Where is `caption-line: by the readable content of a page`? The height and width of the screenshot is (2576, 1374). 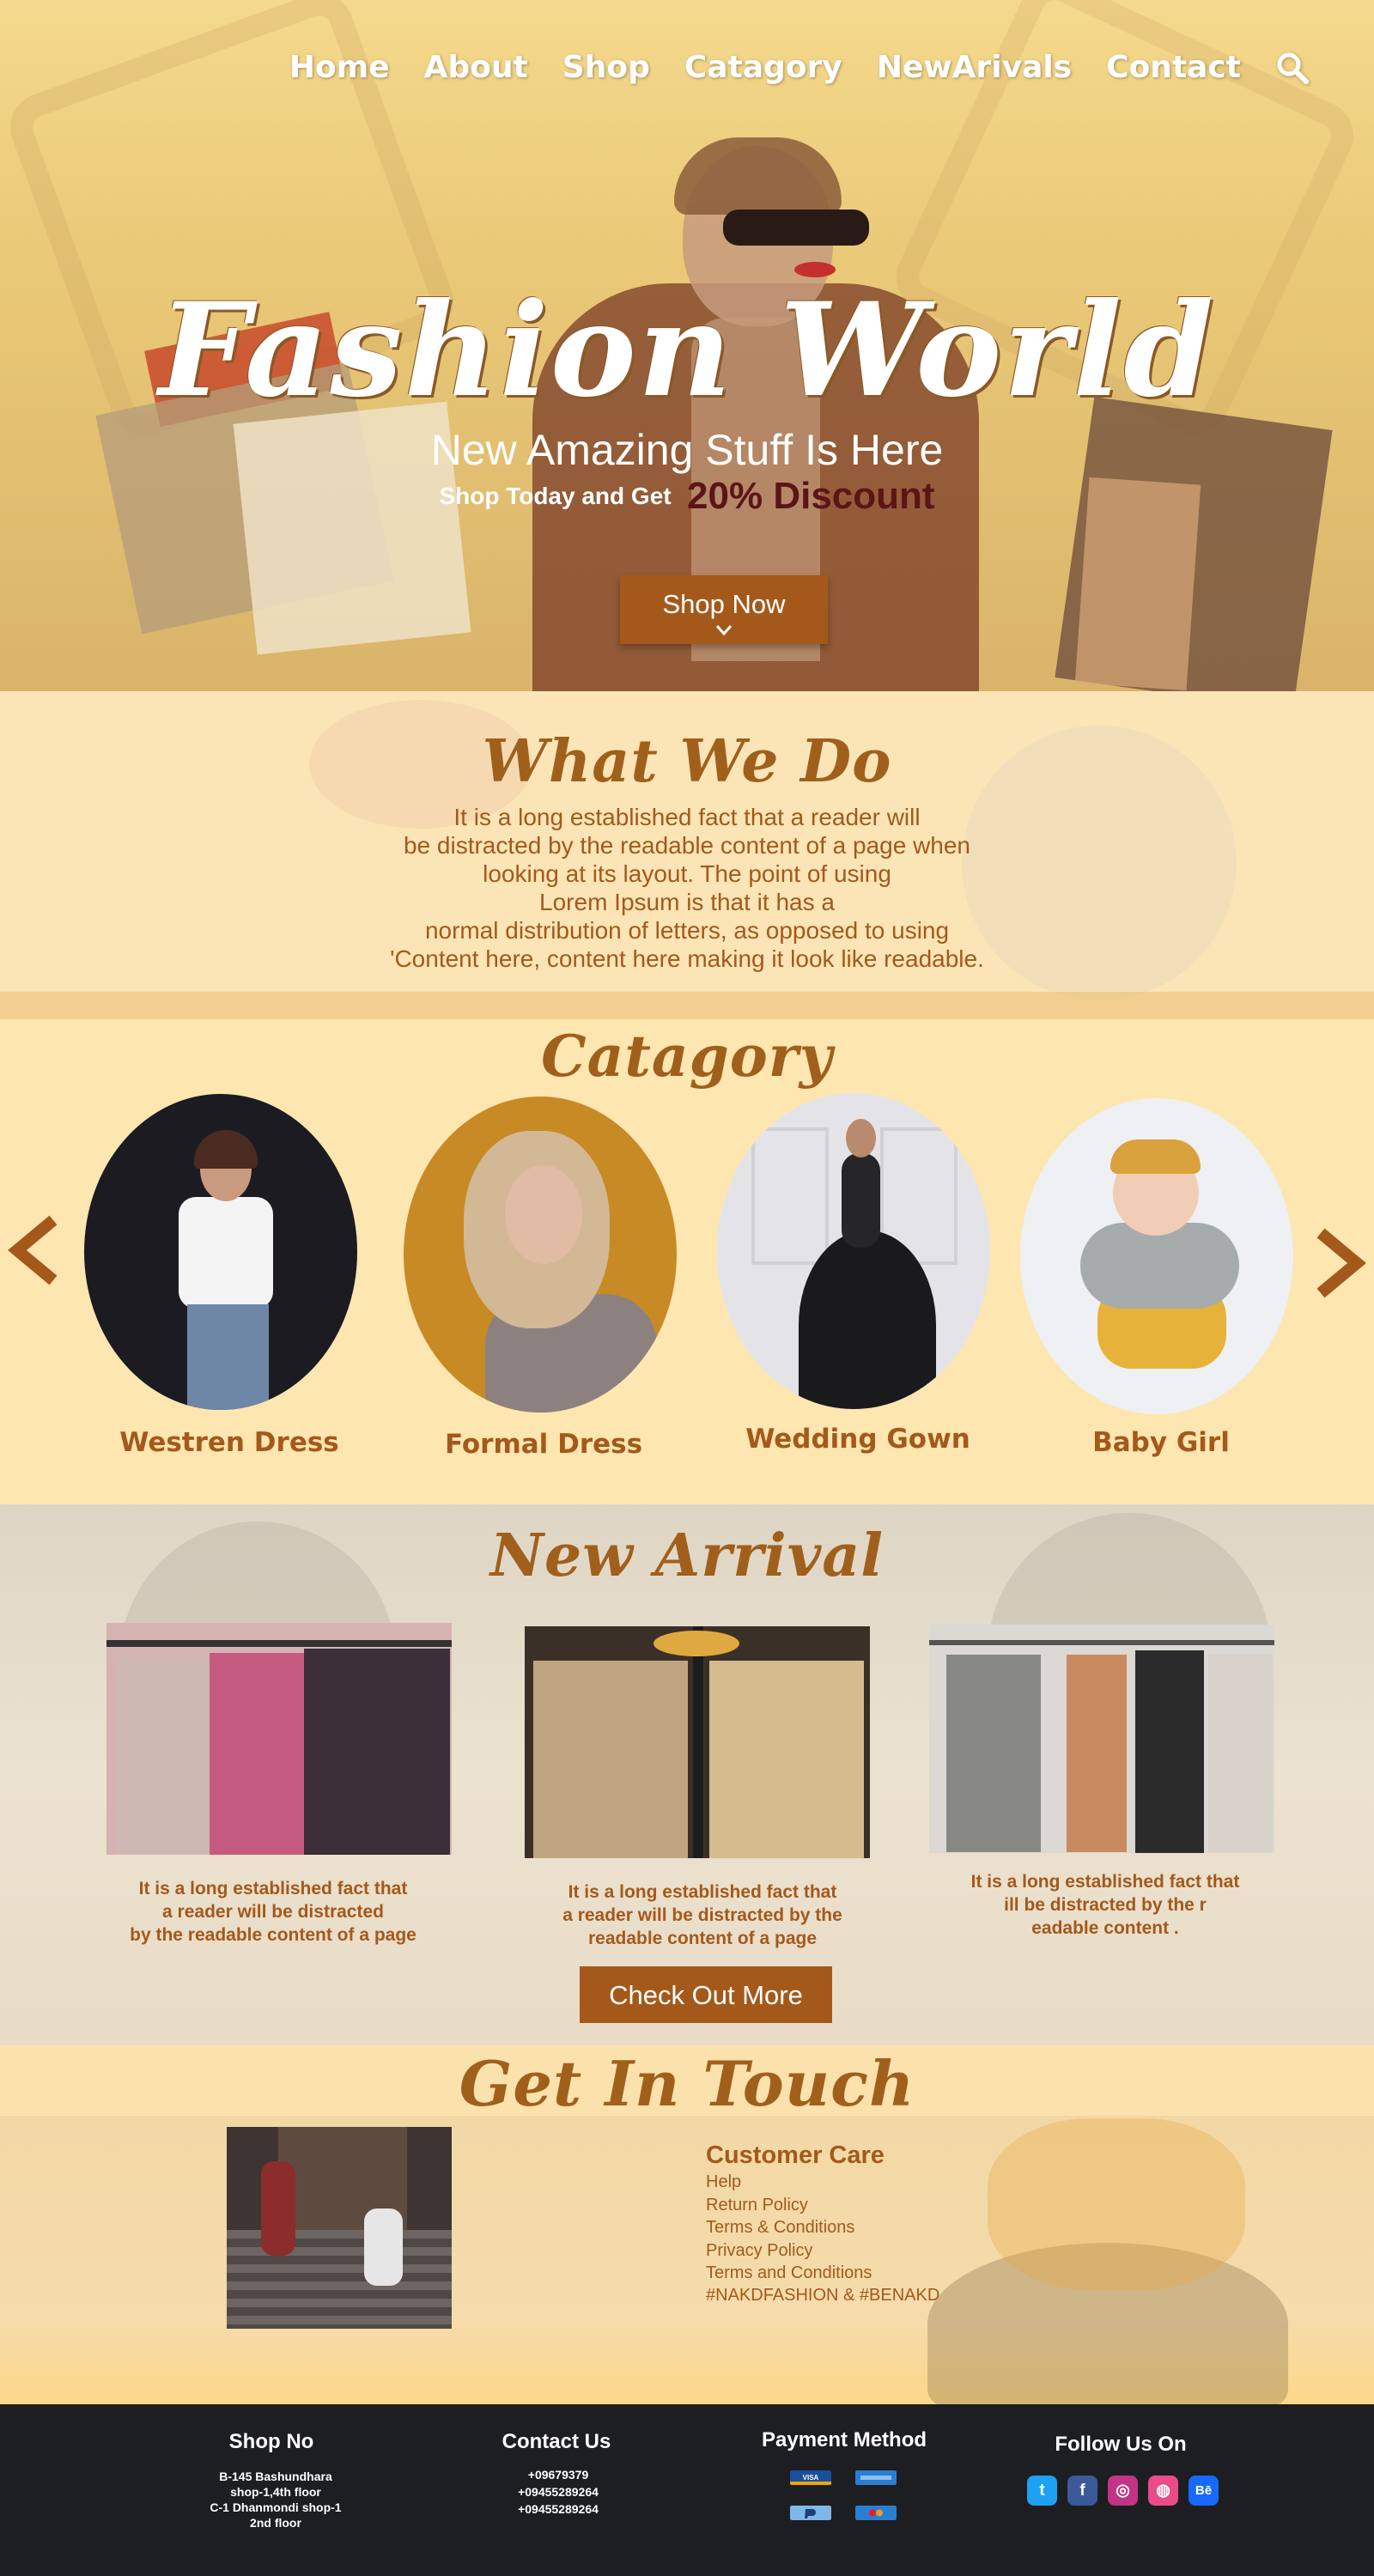 caption-line: by the readable content of a page is located at coordinates (273, 1935).